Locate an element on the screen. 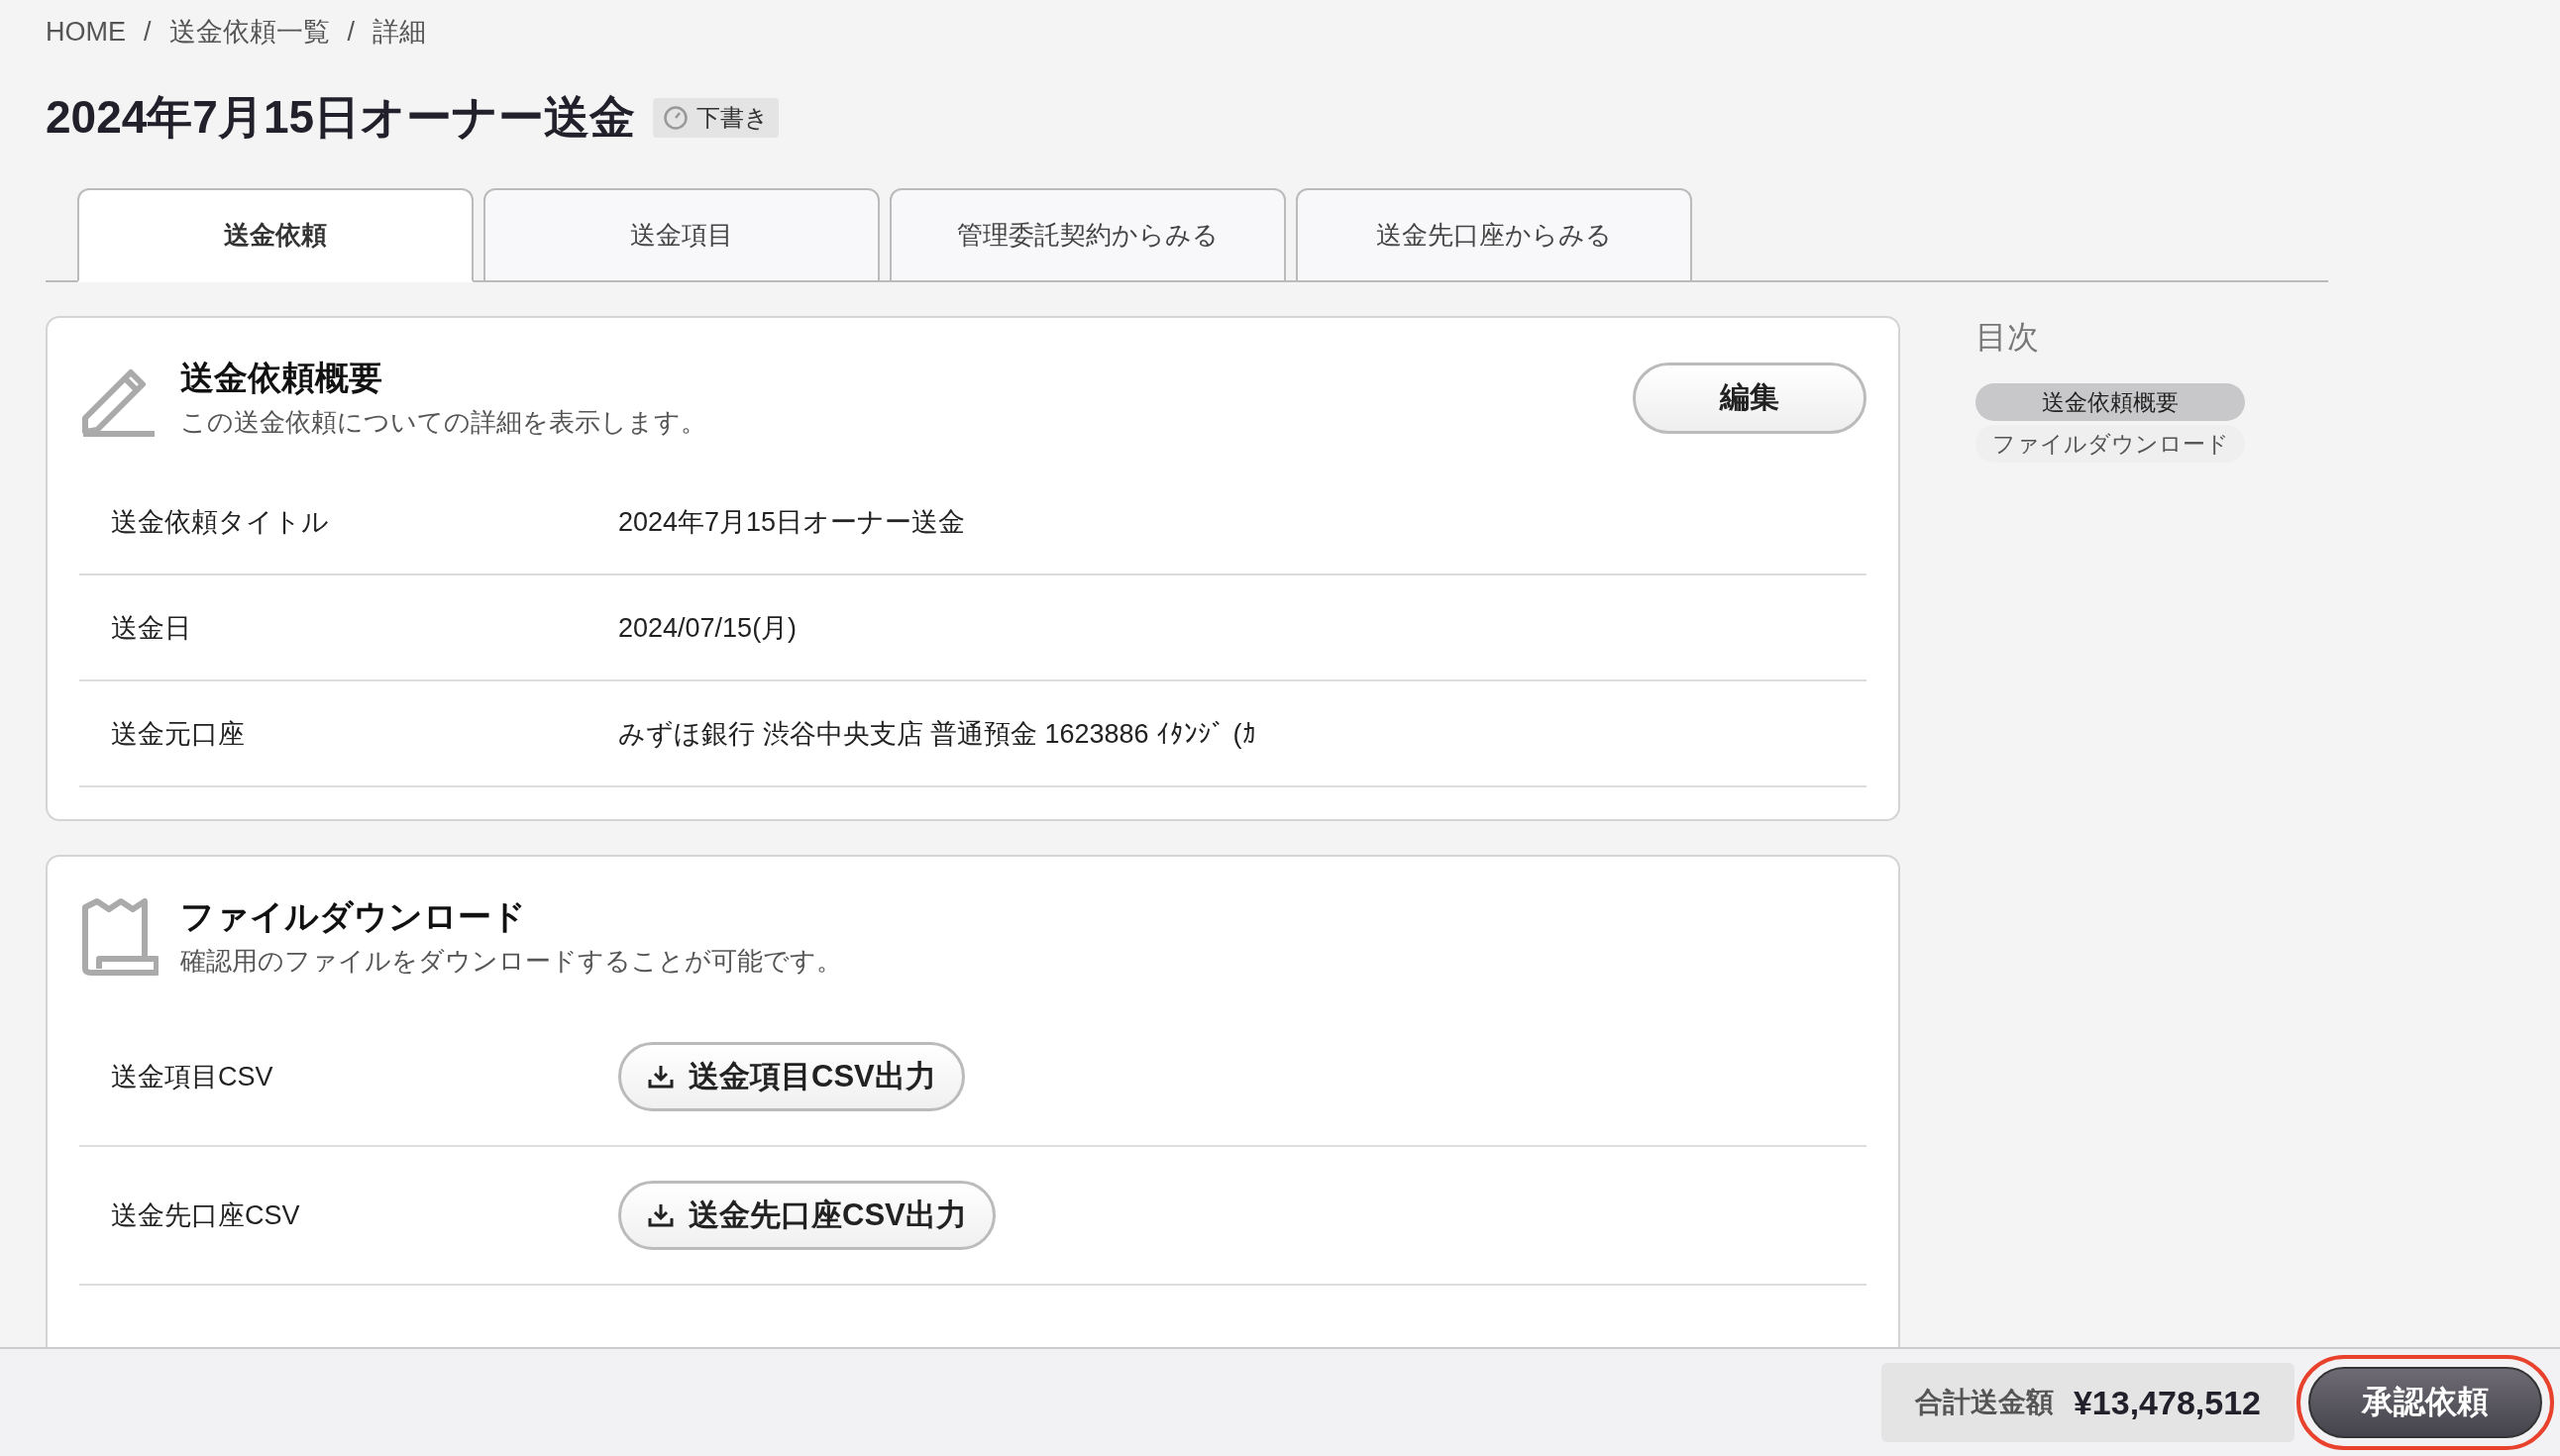  field-label: 送金日 is located at coordinates (151, 628).